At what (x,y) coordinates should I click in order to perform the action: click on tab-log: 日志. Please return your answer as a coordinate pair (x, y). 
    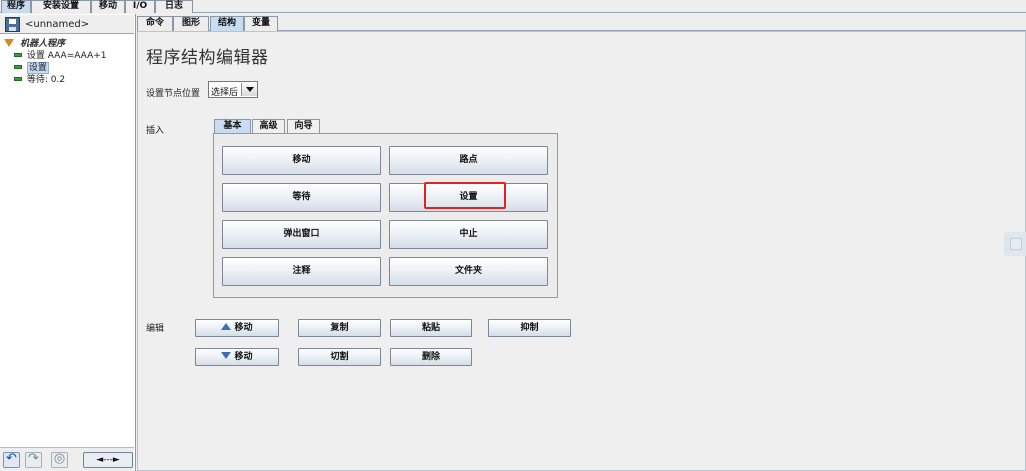
    Looking at the image, I should click on (174, 6).